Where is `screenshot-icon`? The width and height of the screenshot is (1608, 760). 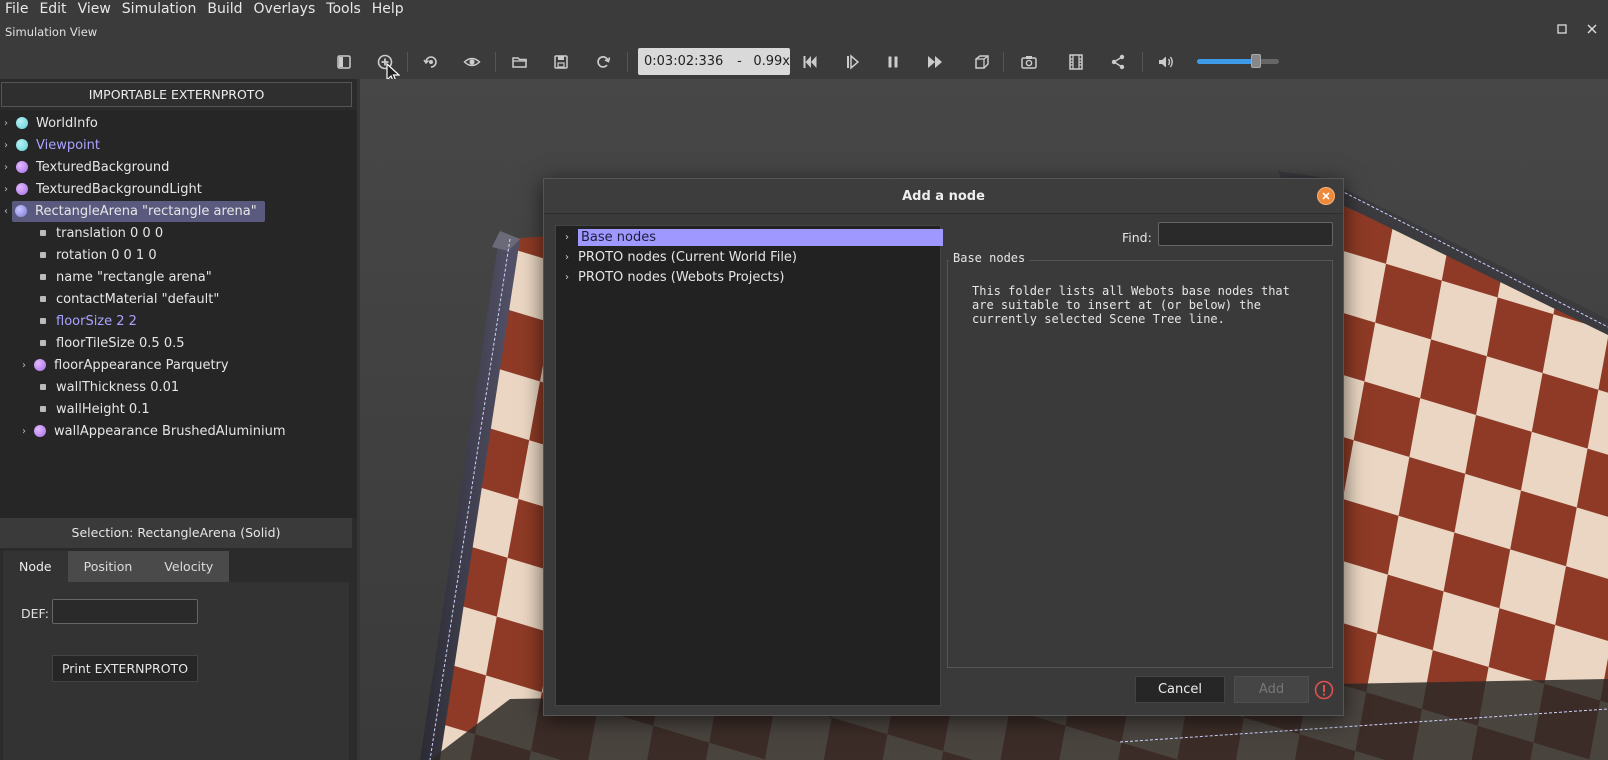 screenshot-icon is located at coordinates (1029, 62).